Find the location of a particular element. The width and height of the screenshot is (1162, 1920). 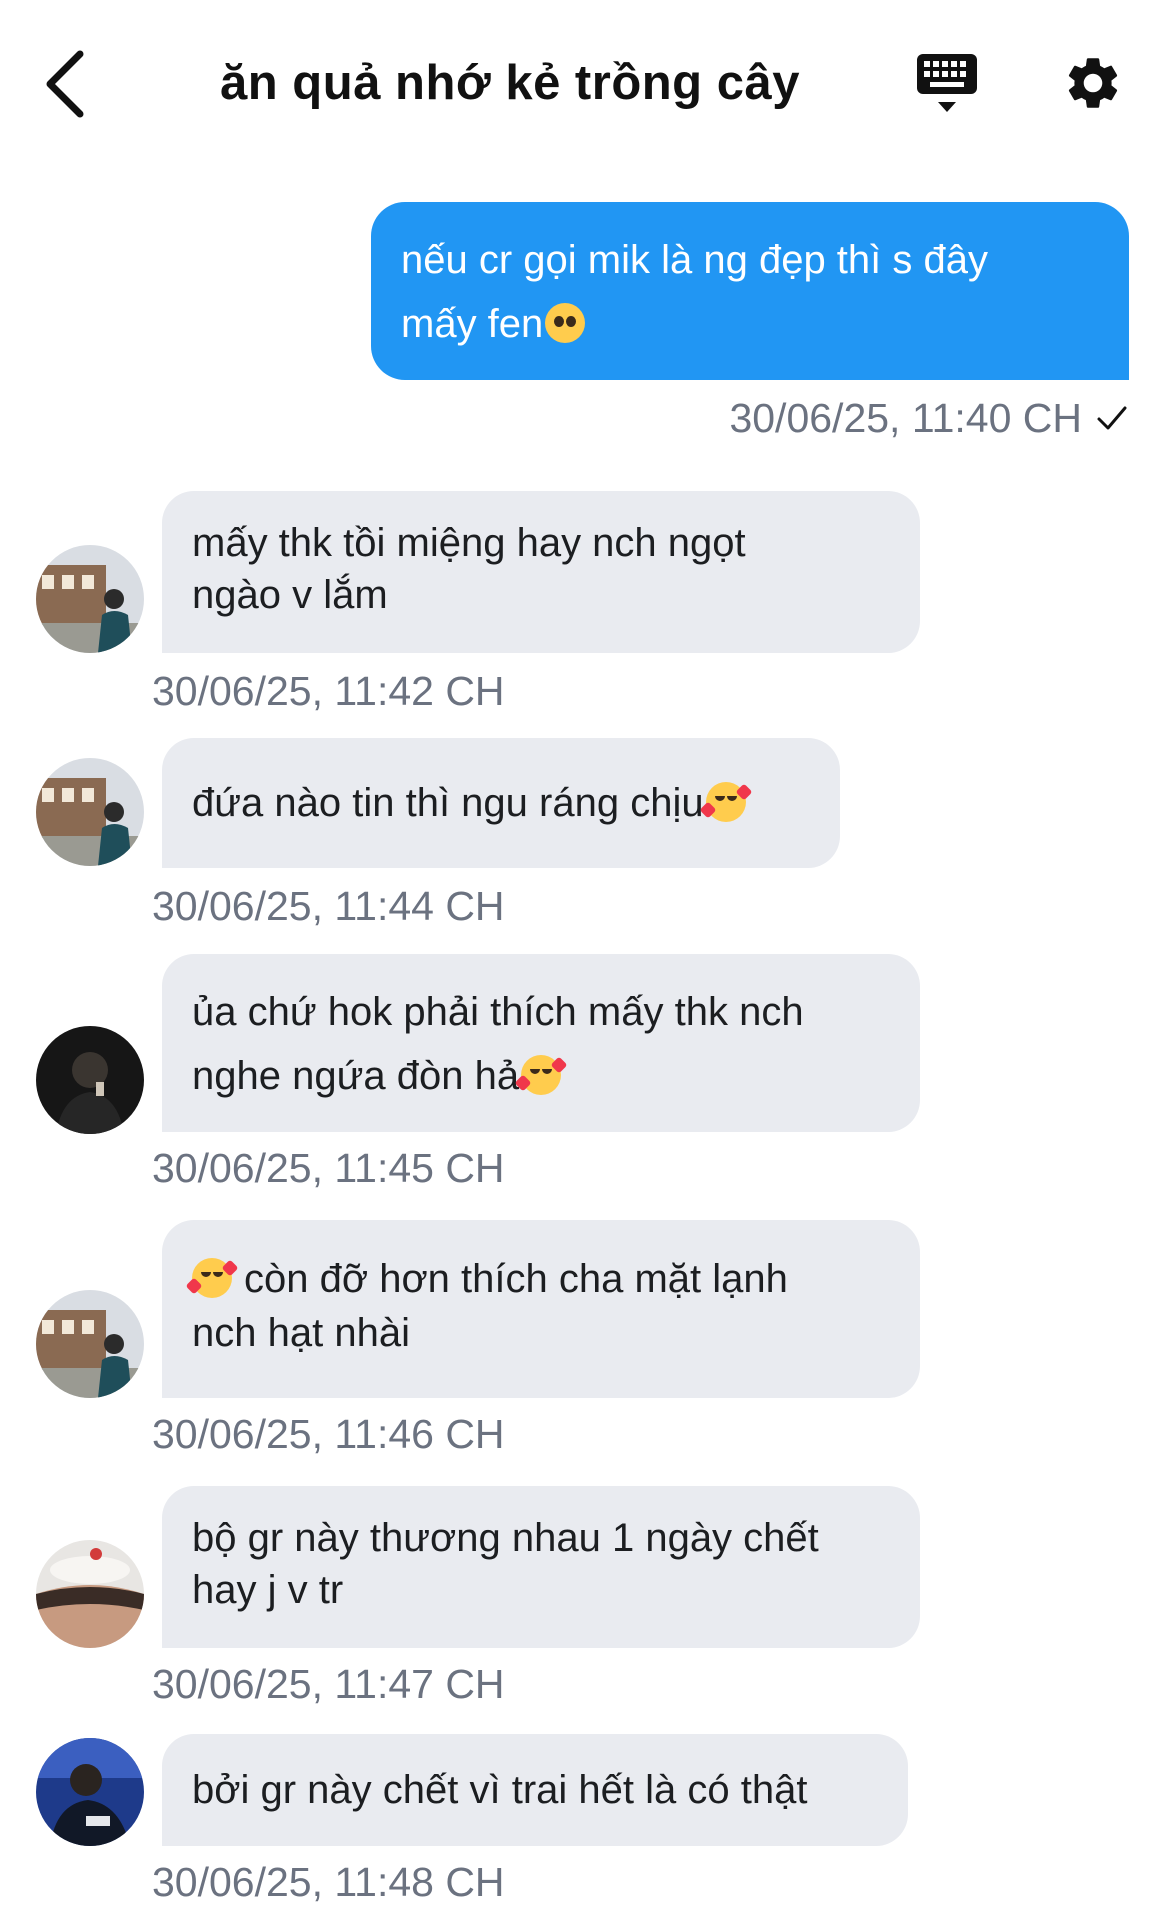

avatar-player-icon is located at coordinates (90, 1792).